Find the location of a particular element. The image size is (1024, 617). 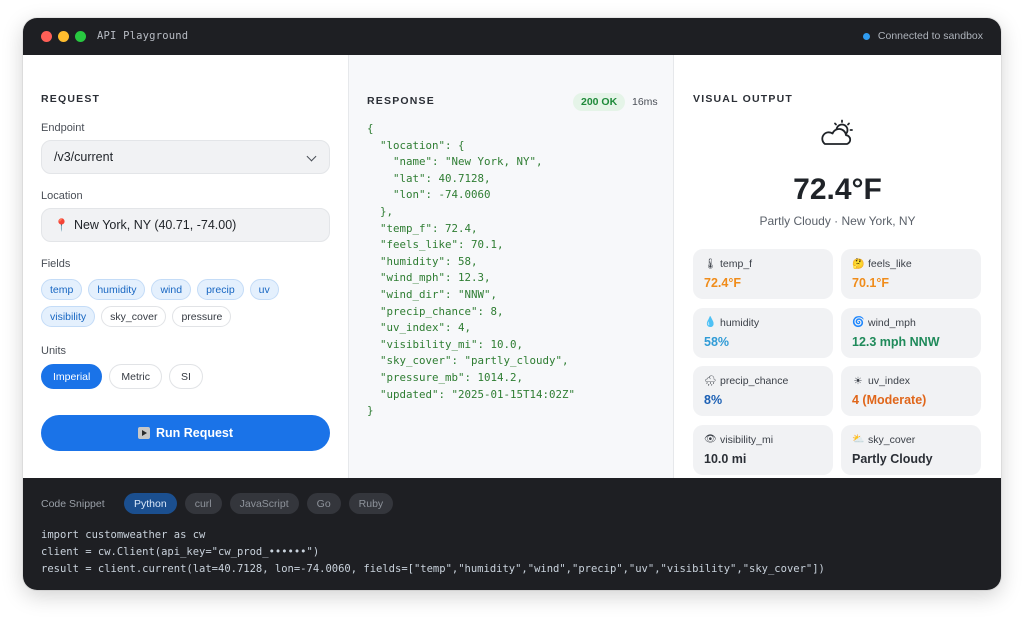

metric-label: 🌧 precip_chance is located at coordinates (746, 381).